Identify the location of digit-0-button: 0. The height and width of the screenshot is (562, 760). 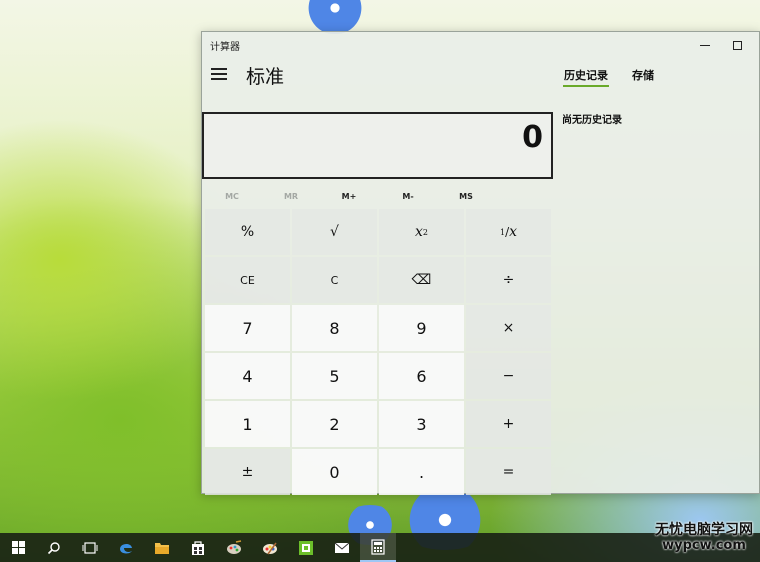
(334, 472).